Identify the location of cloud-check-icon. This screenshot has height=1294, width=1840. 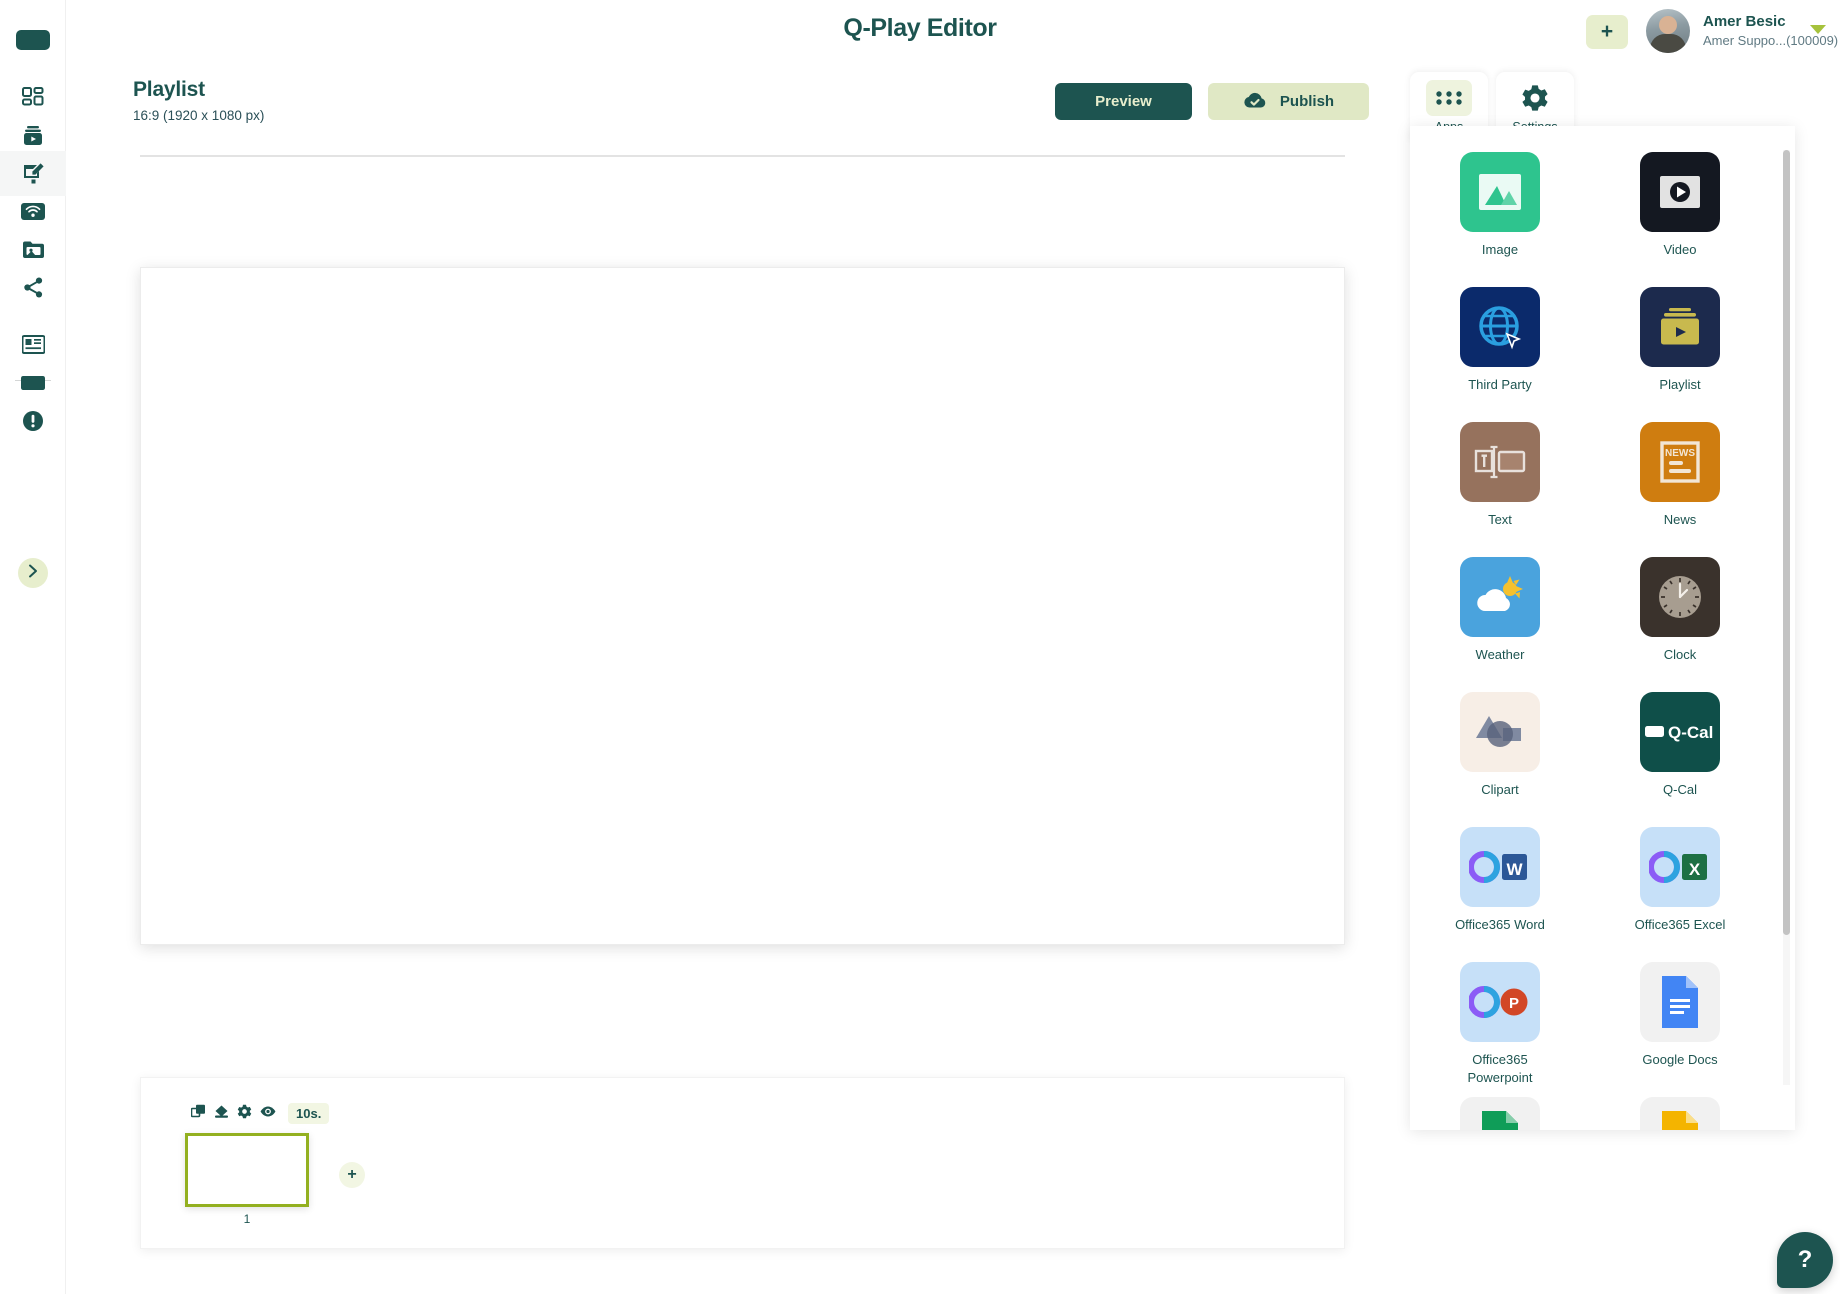
(1255, 102).